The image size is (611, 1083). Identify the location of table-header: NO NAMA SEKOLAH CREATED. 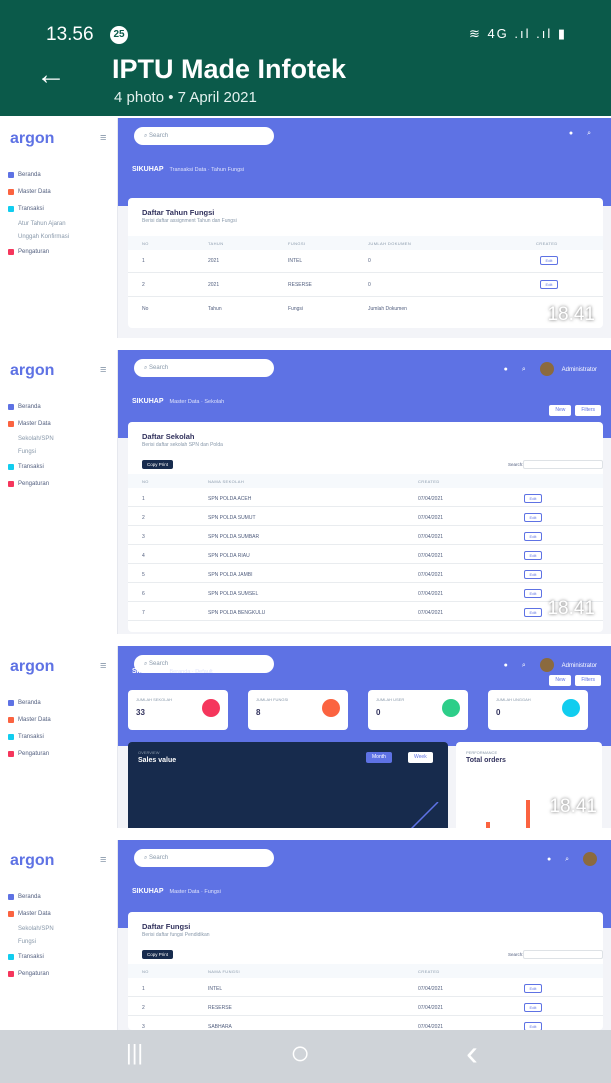
(365, 481).